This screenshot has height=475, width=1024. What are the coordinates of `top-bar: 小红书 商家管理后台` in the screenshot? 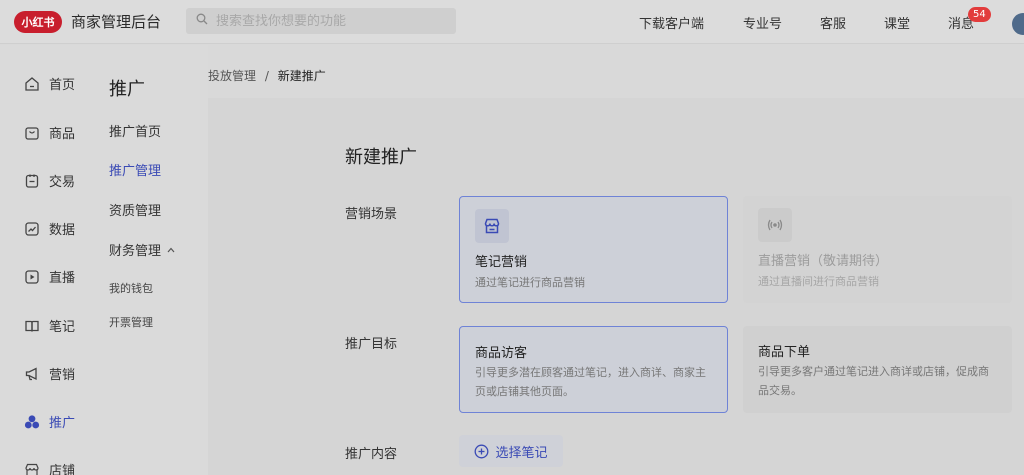 It's located at (512, 22).